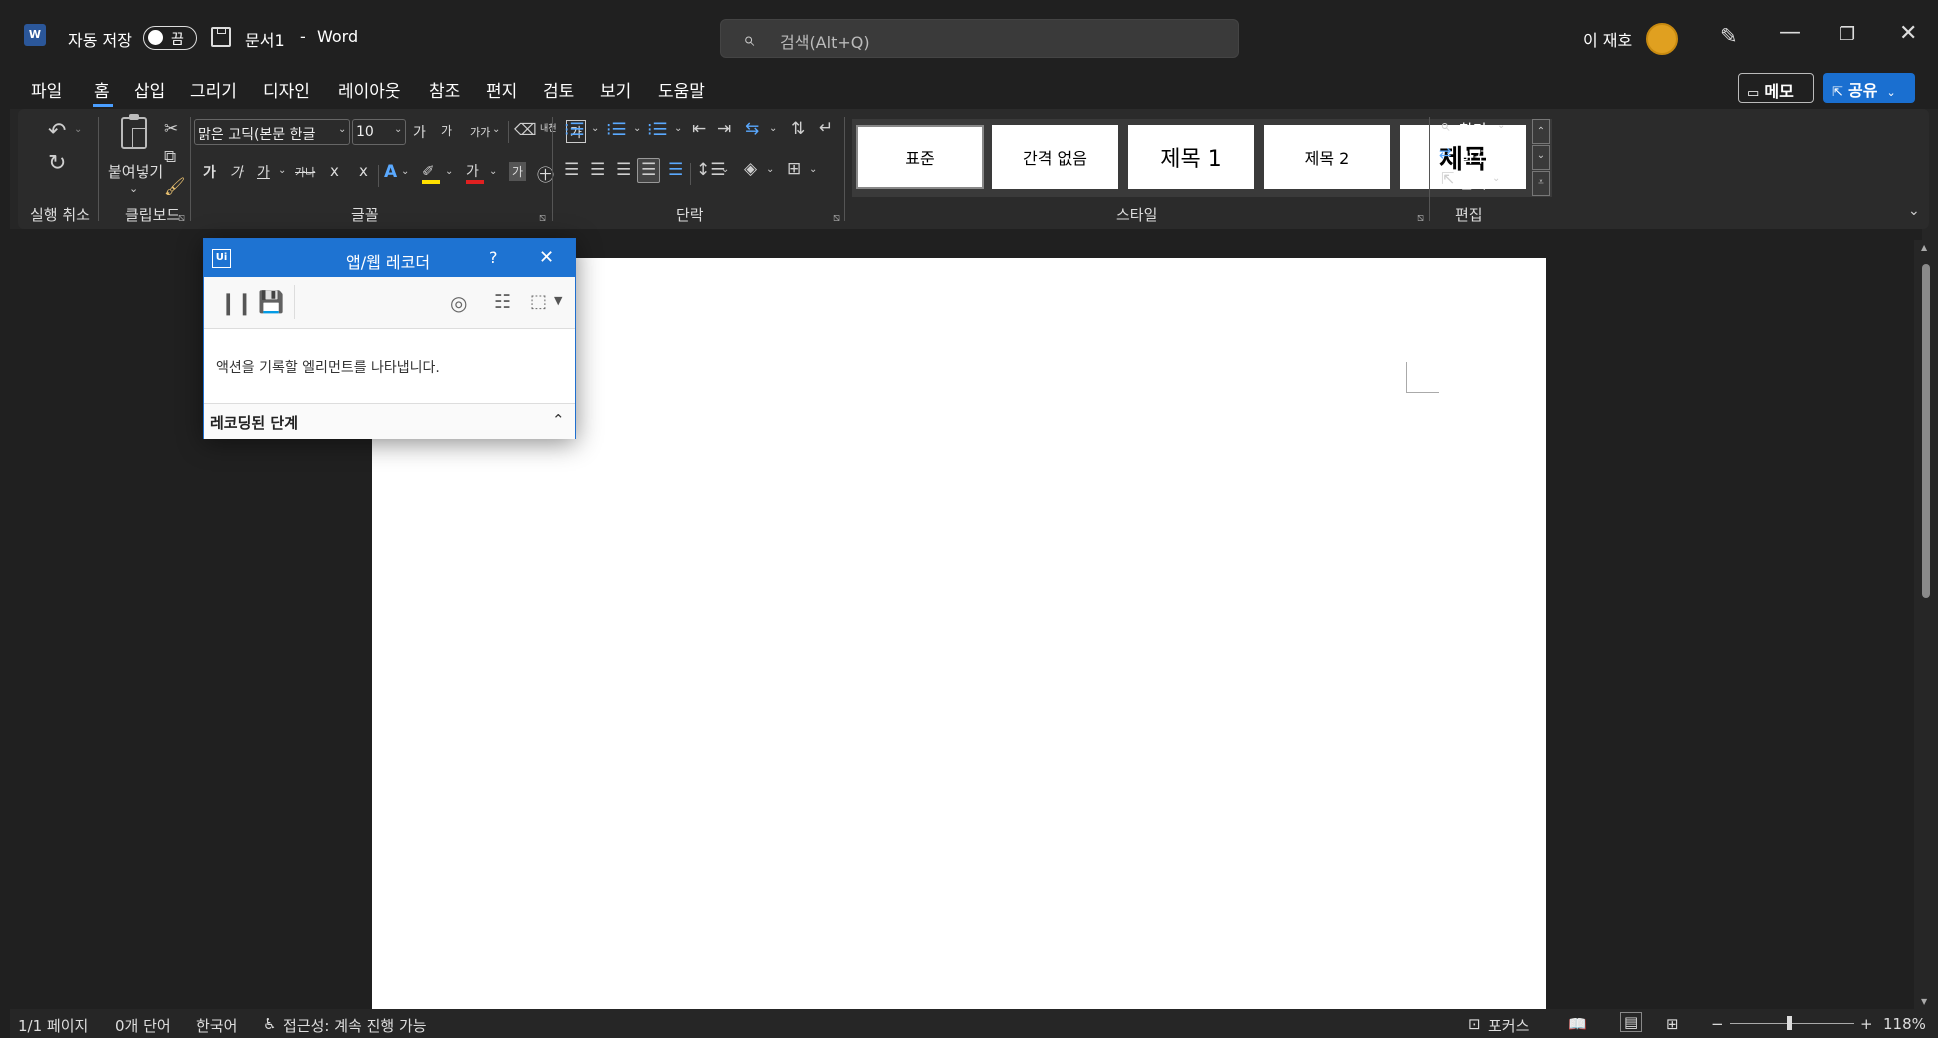  Describe the element at coordinates (369, 89) in the screenshot. I see `tab-layout: 레이아웃` at that location.